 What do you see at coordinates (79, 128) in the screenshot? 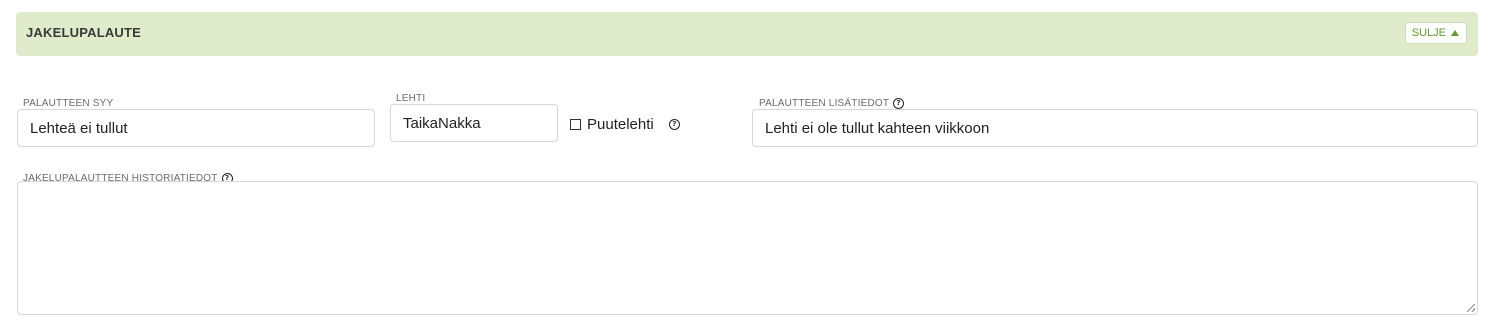
I see `reason-value: Lehteä ei tullut` at bounding box center [79, 128].